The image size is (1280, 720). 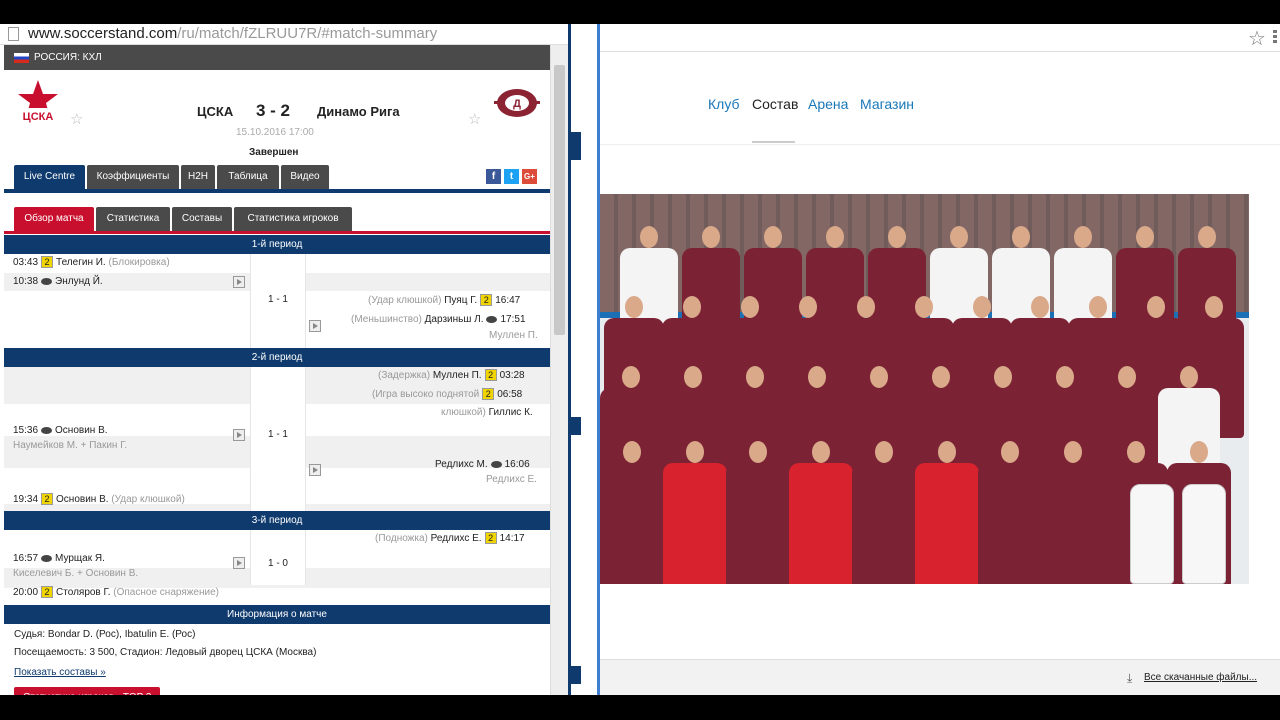 What do you see at coordinates (273, 110) in the screenshot?
I see `match-score: 3 - 2` at bounding box center [273, 110].